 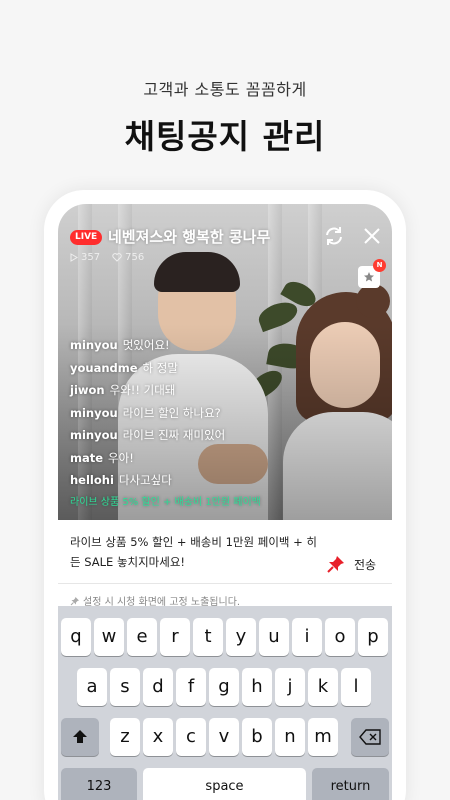 I want to click on key-c: c, so click(x=191, y=737).